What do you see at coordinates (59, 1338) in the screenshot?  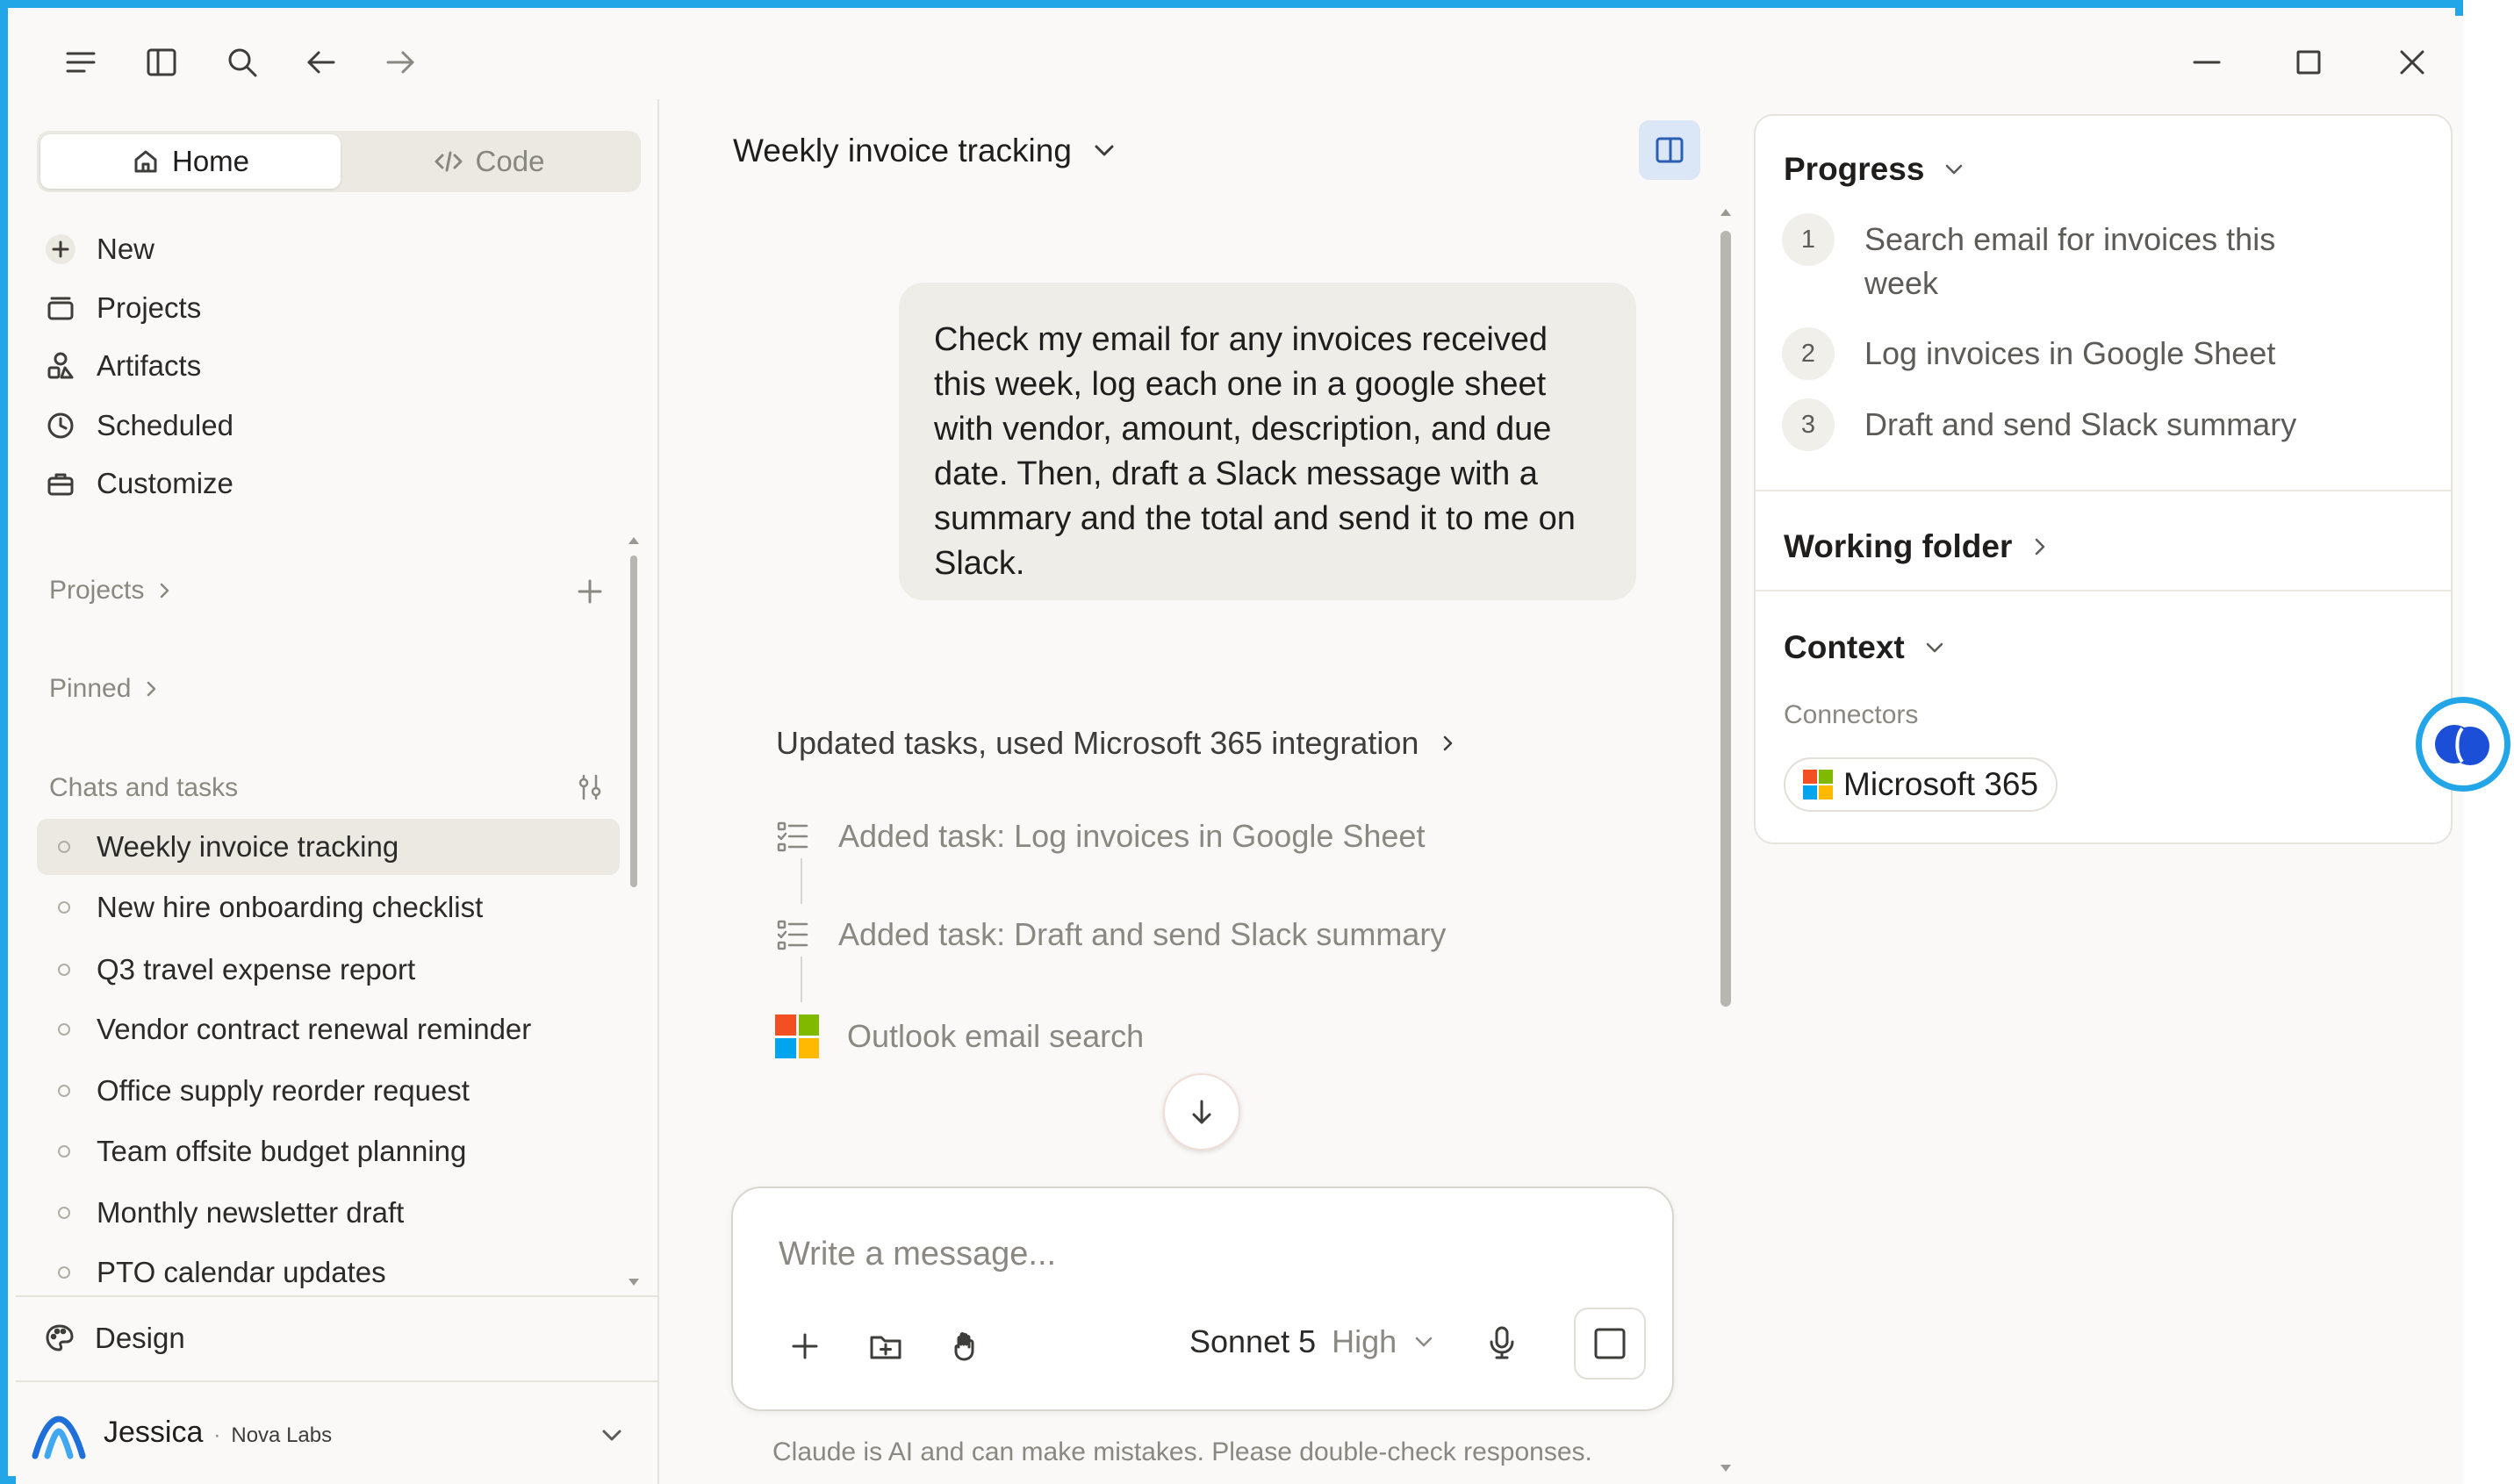 I see `palette-icon` at bounding box center [59, 1338].